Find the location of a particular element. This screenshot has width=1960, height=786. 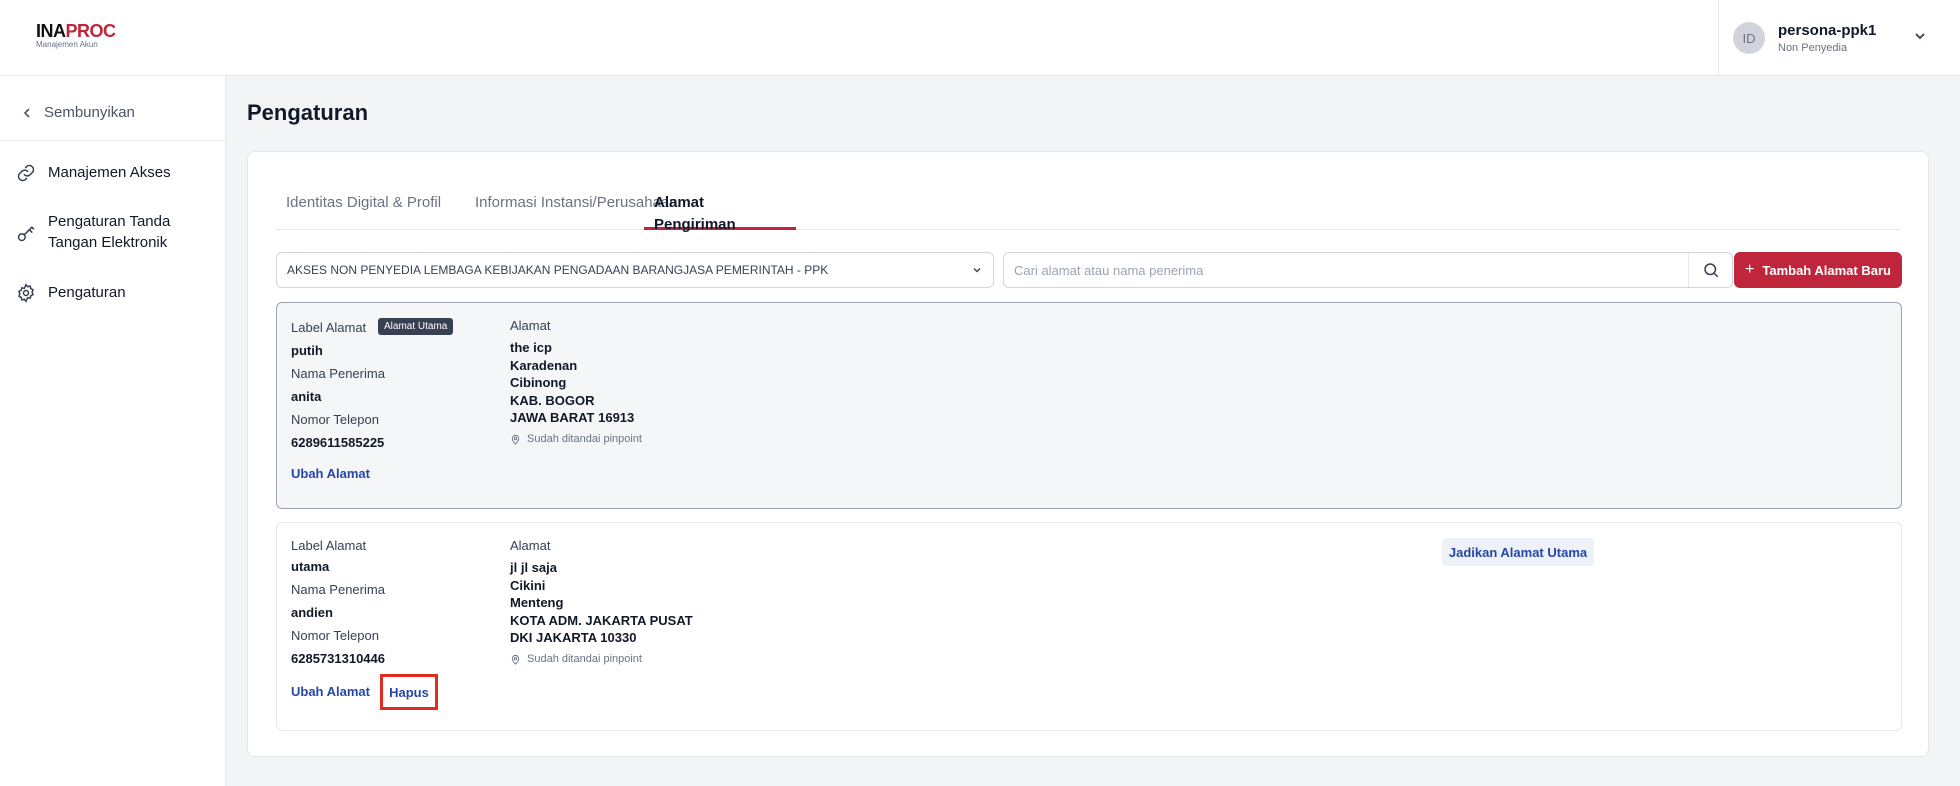

search-button is located at coordinates (1710, 270).